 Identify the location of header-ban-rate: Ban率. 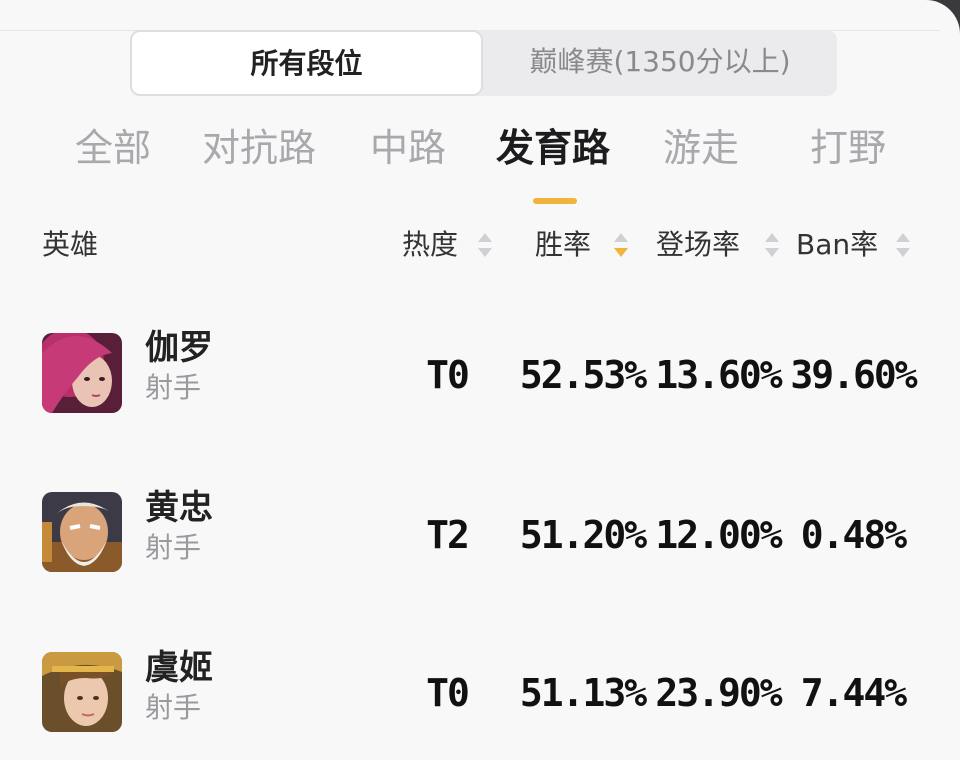
(837, 245).